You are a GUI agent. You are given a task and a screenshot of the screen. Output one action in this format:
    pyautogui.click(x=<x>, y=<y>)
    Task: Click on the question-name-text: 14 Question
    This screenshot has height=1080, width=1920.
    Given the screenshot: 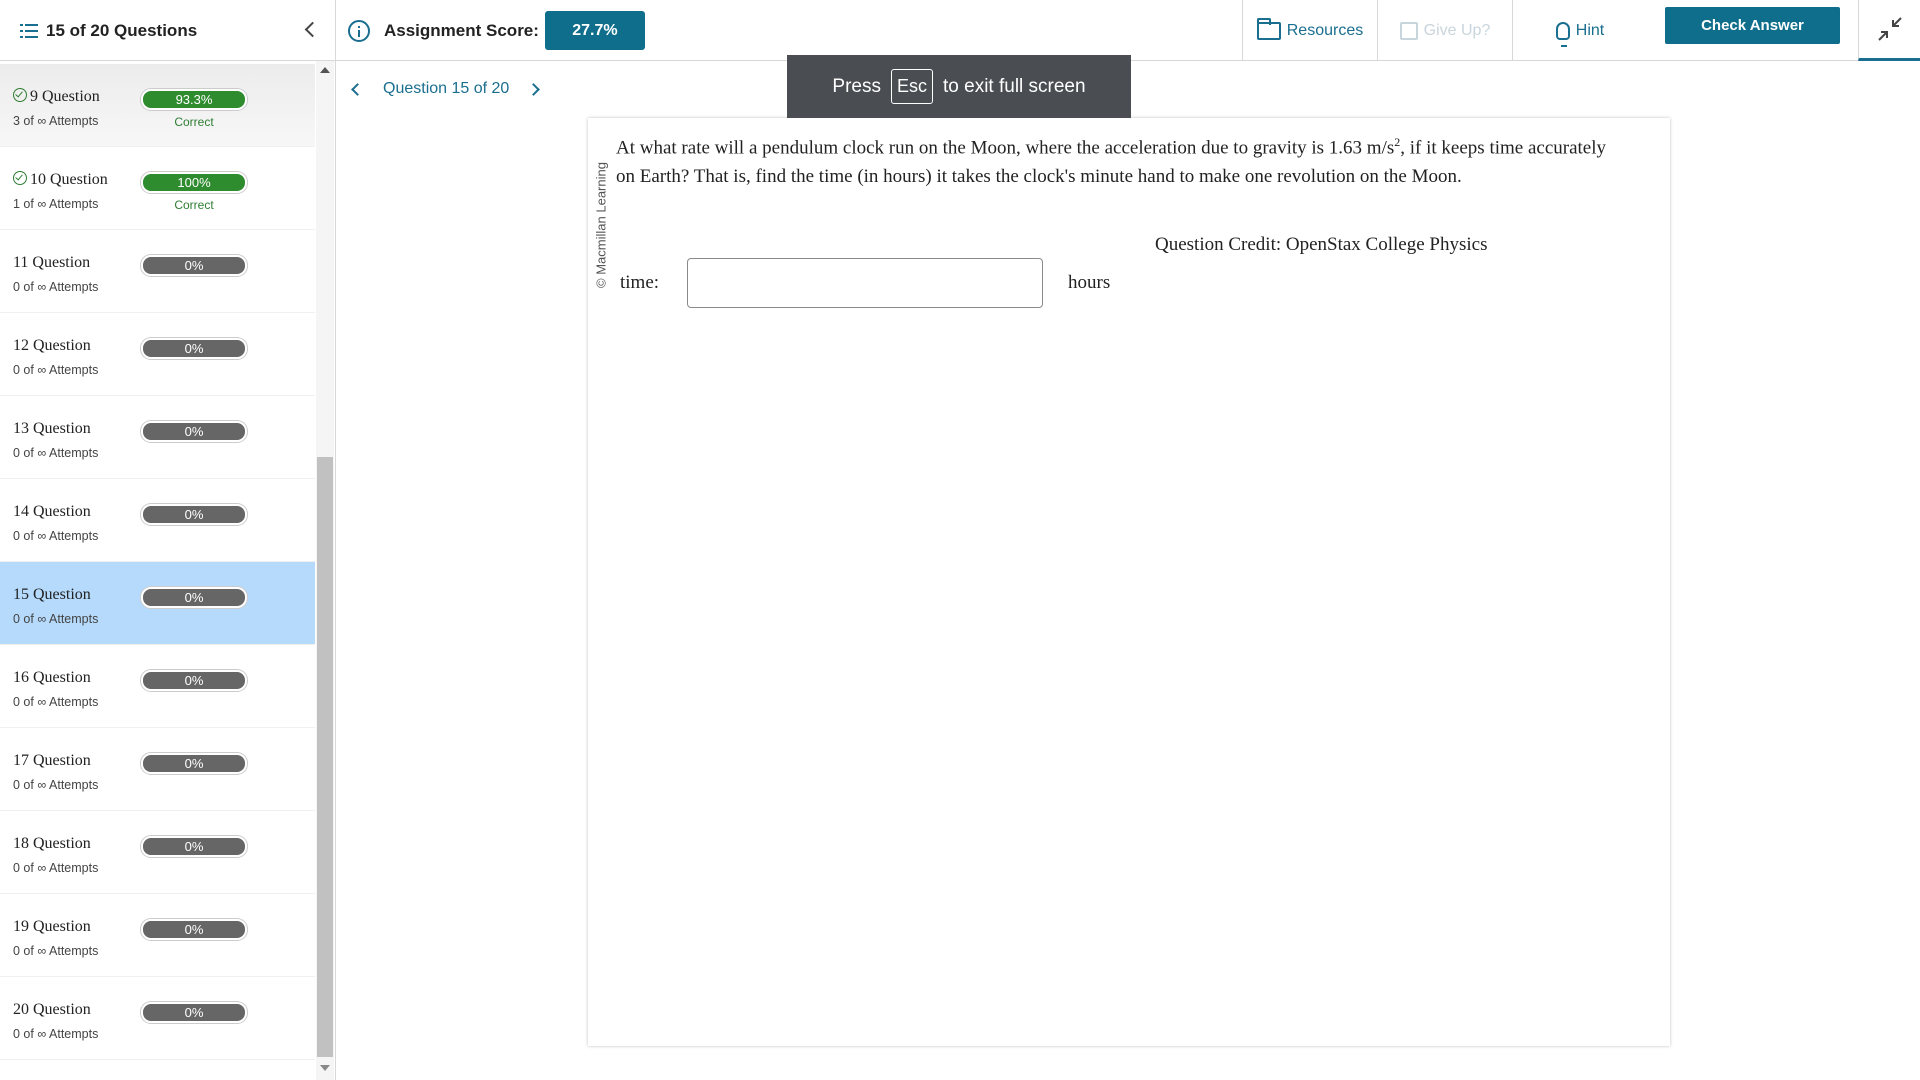 What is the action you would take?
    pyautogui.click(x=52, y=511)
    